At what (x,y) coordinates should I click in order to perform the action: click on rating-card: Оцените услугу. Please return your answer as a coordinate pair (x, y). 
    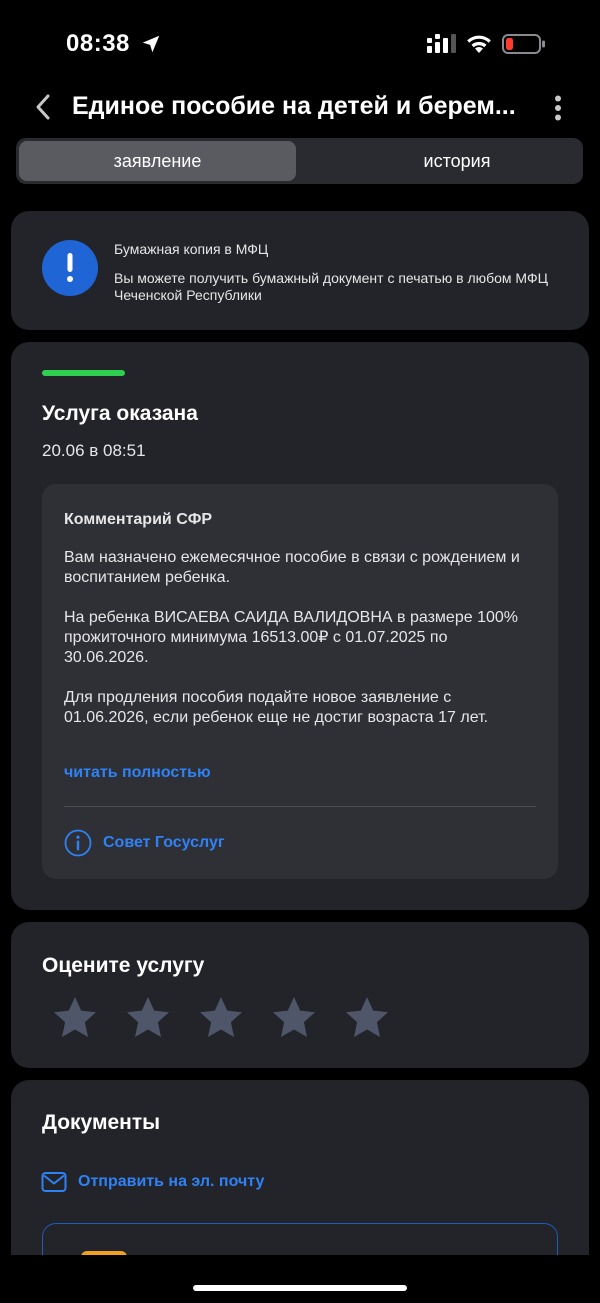
    Looking at the image, I should click on (300, 995).